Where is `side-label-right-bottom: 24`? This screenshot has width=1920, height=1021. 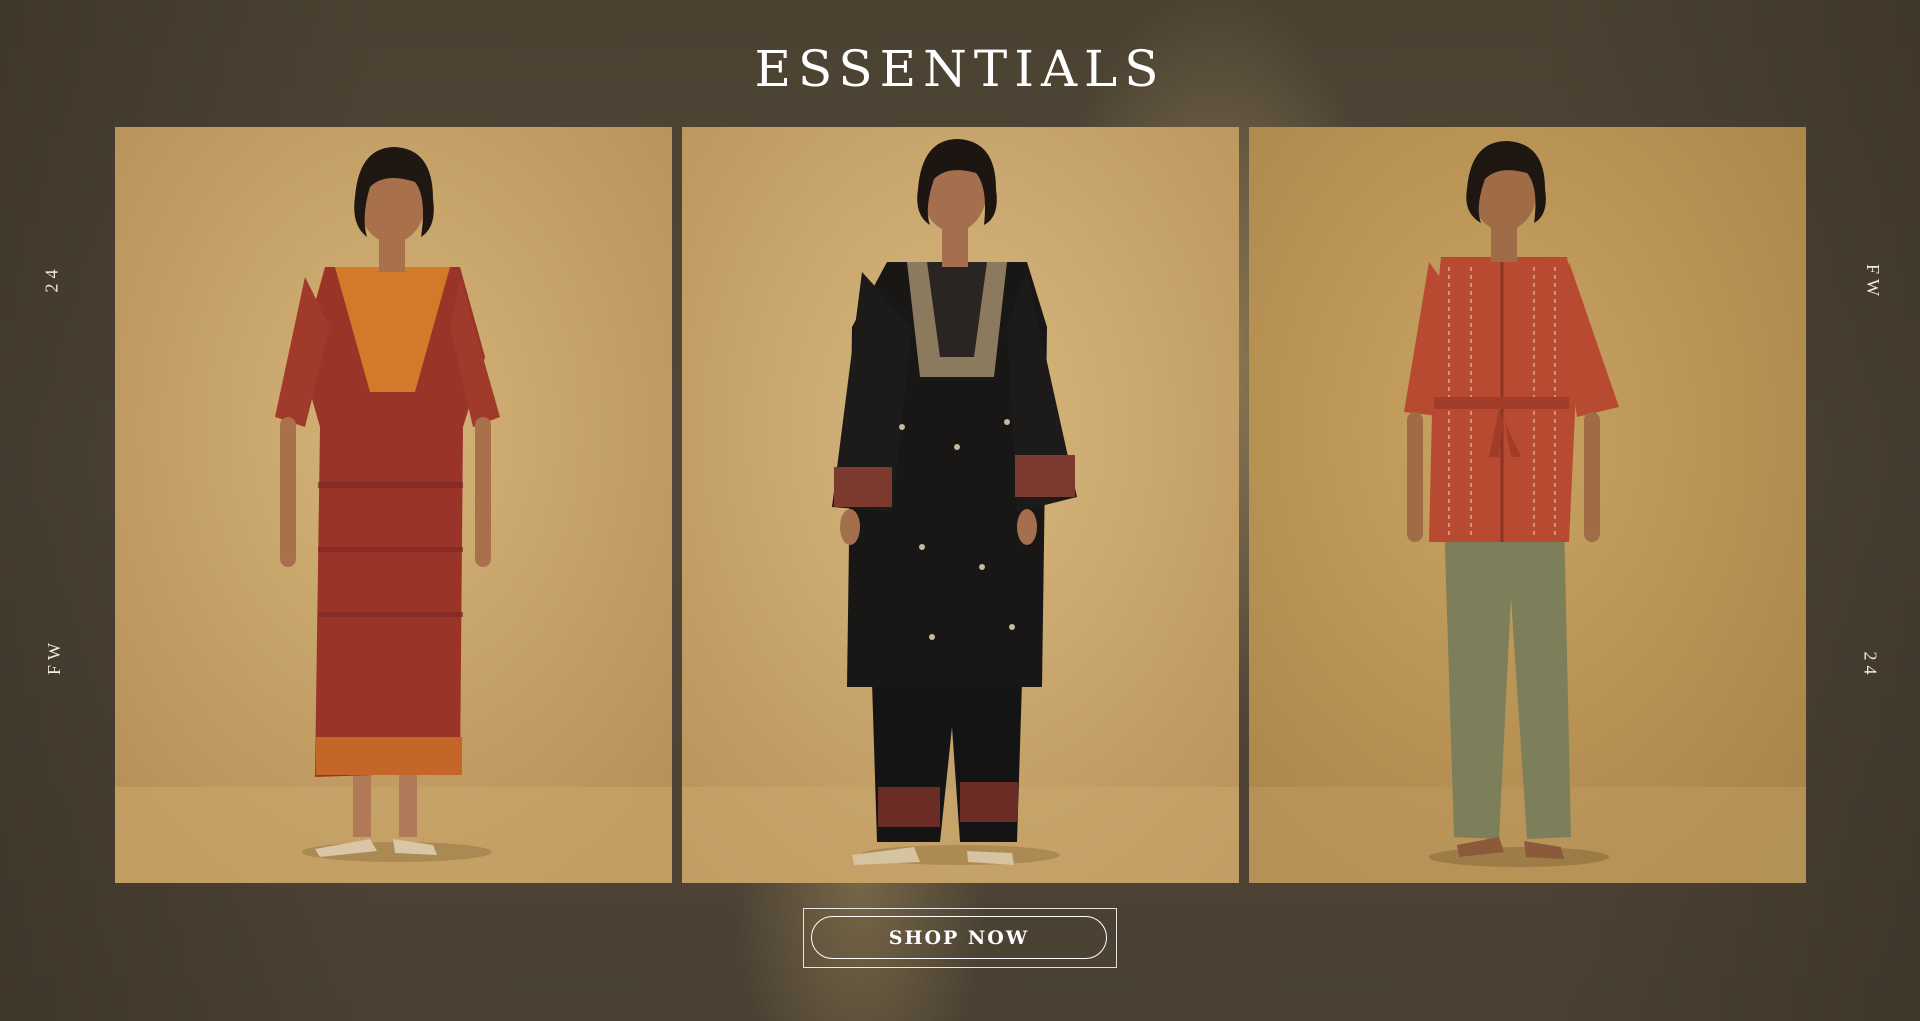 side-label-right-bottom: 24 is located at coordinates (1870, 665).